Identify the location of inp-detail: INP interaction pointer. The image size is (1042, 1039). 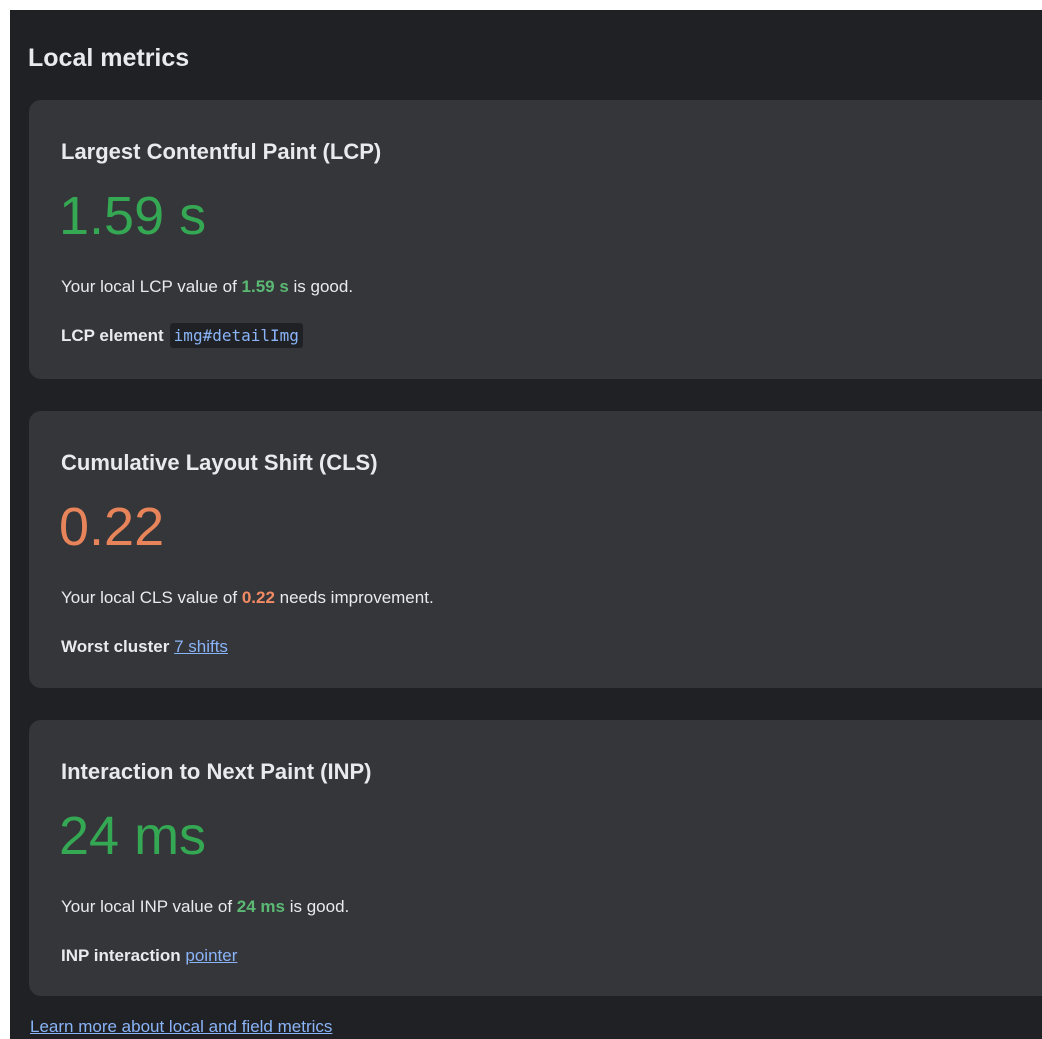
(149, 956).